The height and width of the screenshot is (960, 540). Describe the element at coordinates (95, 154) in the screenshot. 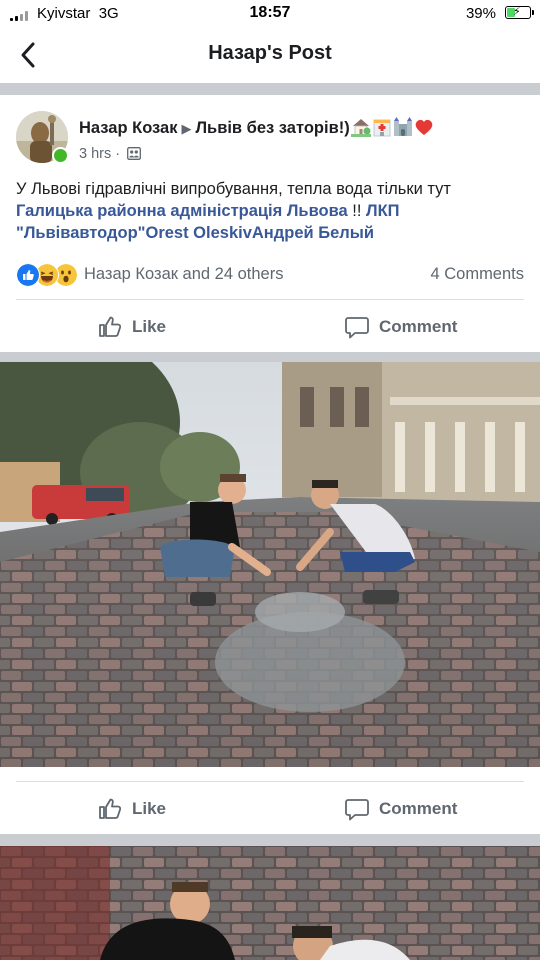

I see `post-time: 3 hrs` at that location.